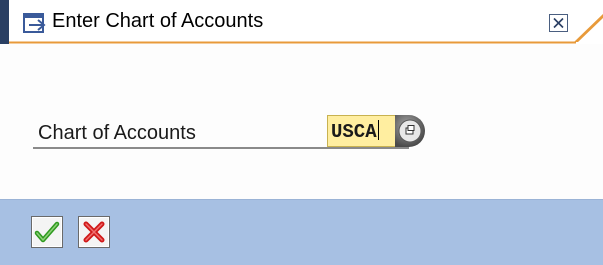 The image size is (603, 265). Describe the element at coordinates (36, 24) in the screenshot. I see `dialog-arrow-icon` at that location.